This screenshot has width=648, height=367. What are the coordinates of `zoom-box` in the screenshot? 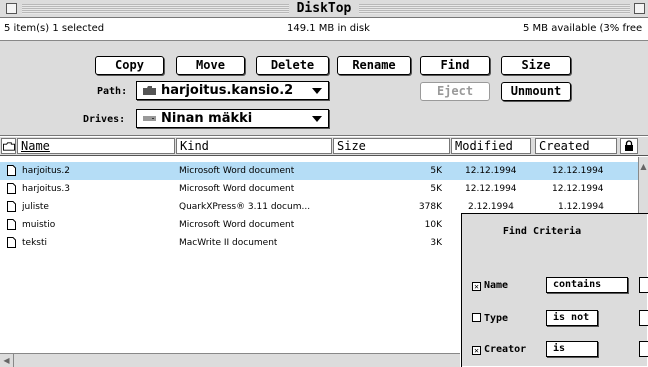 It's located at (639, 8).